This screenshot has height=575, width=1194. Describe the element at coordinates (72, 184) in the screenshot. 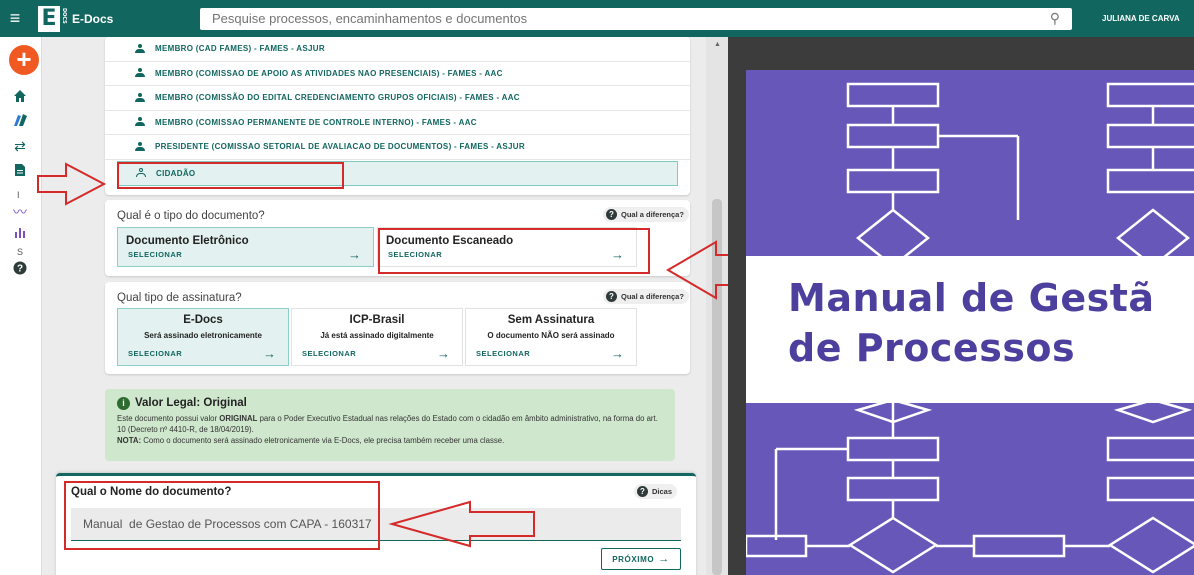

I see `annotation-arrow-right` at that location.